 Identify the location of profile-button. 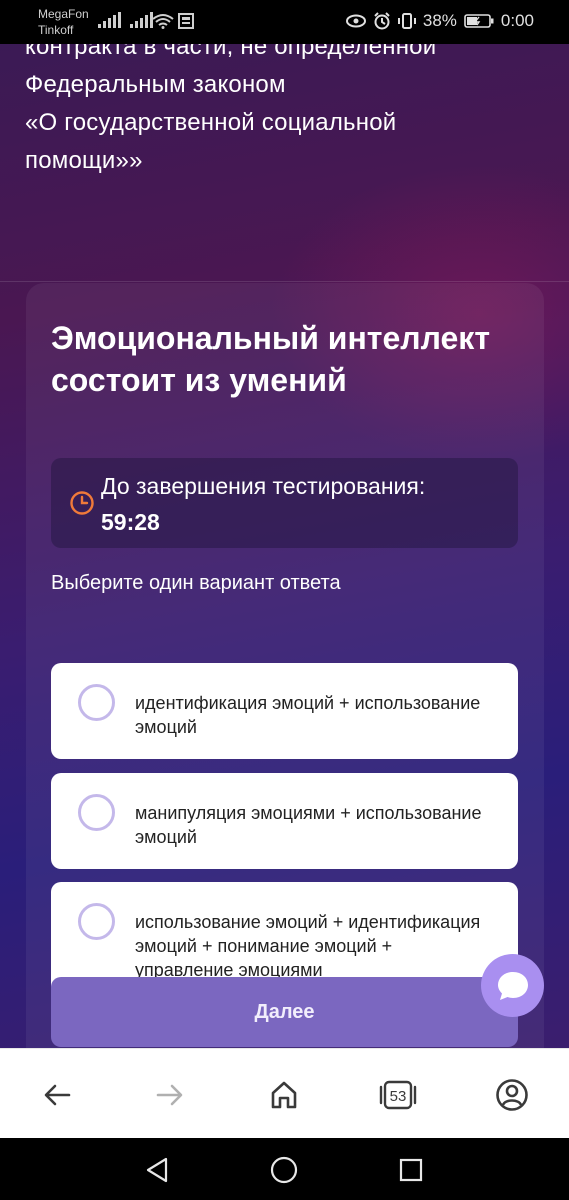
(512, 1095).